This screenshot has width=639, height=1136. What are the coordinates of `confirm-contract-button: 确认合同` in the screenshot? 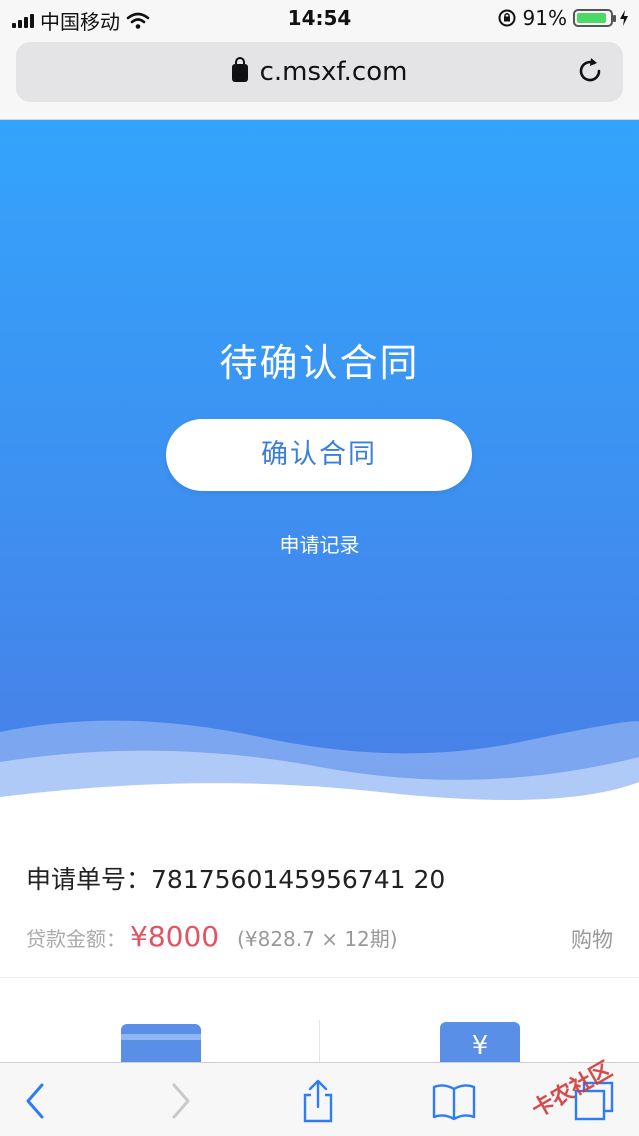 It's located at (319, 455).